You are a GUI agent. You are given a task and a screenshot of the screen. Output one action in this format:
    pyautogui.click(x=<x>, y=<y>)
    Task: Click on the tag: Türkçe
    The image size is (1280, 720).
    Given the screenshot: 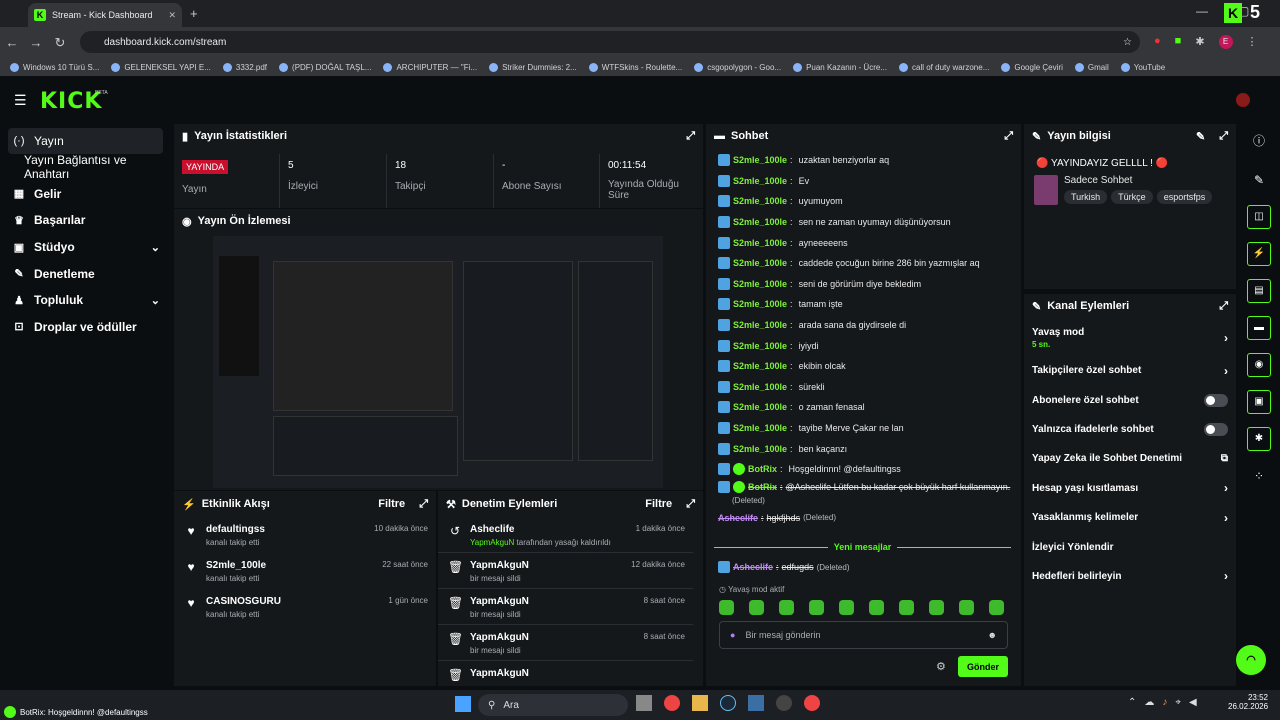 What is the action you would take?
    pyautogui.click(x=1132, y=197)
    